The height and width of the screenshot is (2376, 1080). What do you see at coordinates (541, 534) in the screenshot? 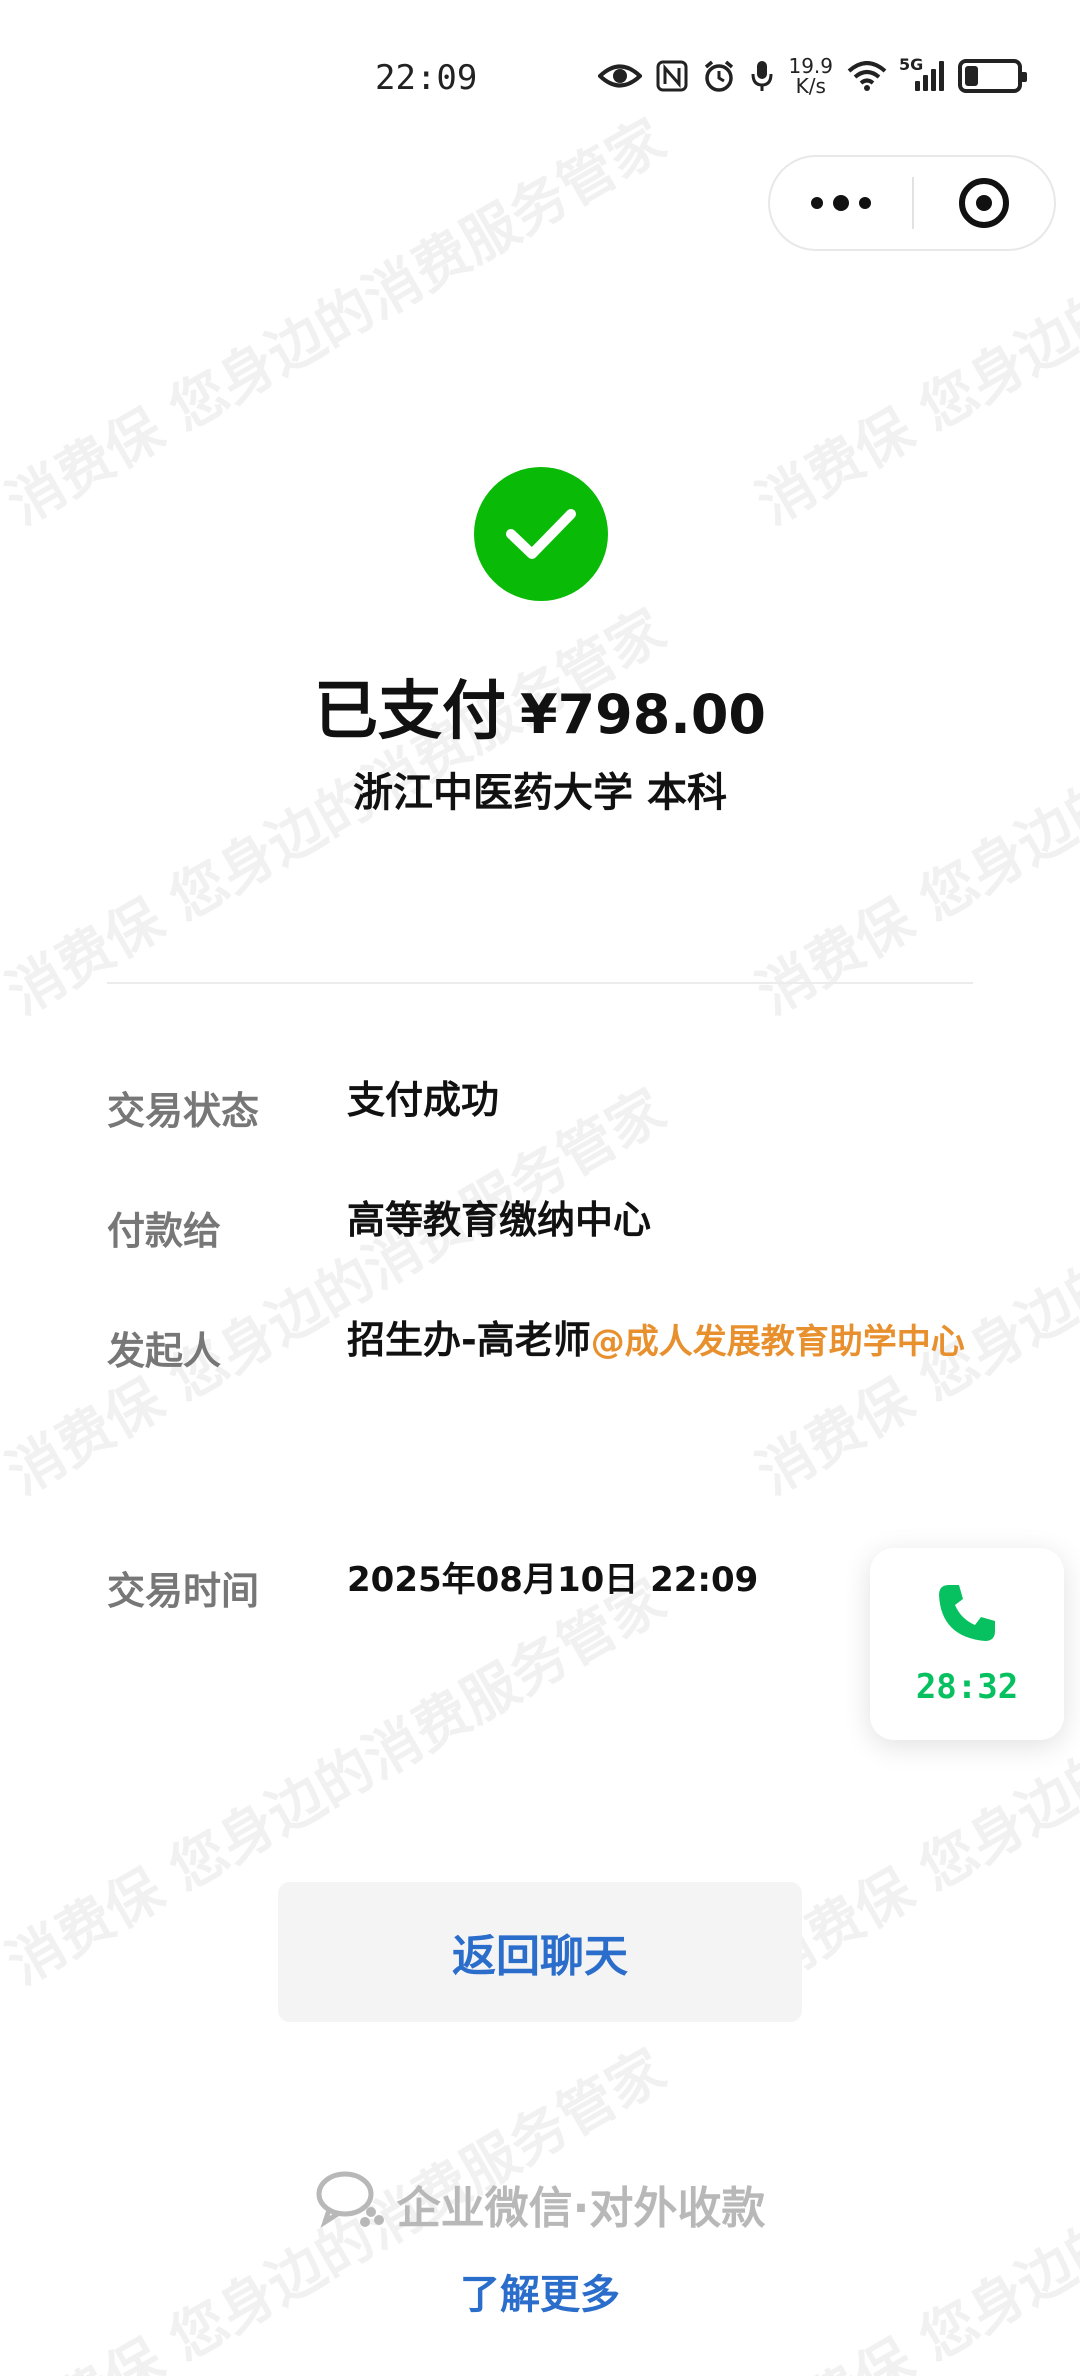
I see `success-check-icon` at bounding box center [541, 534].